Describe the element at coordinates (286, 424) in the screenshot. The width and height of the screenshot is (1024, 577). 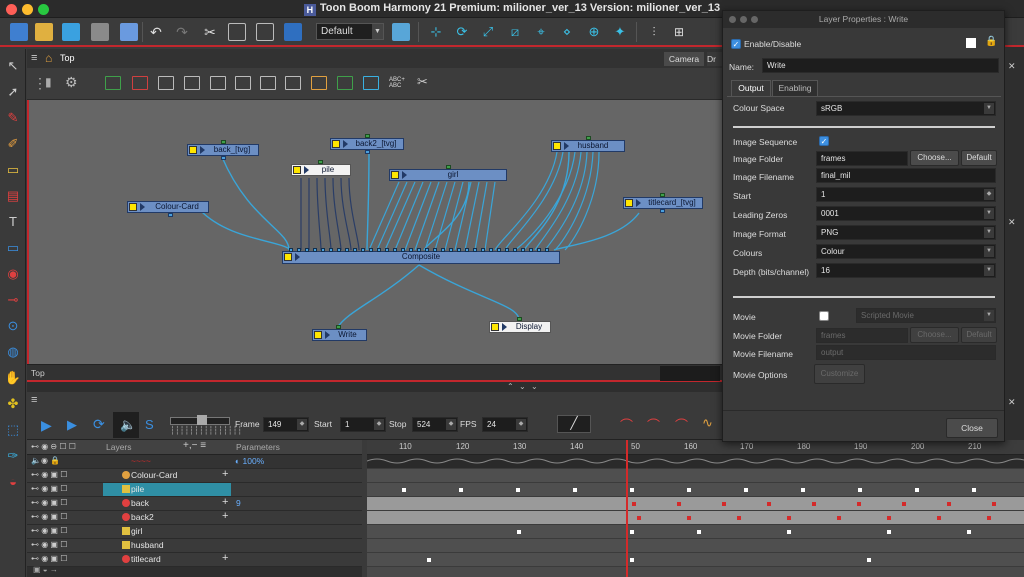
I see `frame-field: 149 ◆` at that location.